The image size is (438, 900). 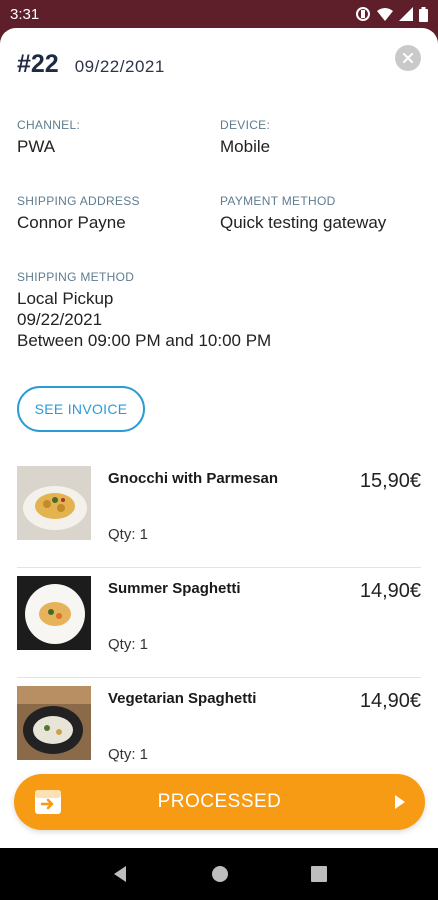 I want to click on home-icon, so click(x=220, y=874).